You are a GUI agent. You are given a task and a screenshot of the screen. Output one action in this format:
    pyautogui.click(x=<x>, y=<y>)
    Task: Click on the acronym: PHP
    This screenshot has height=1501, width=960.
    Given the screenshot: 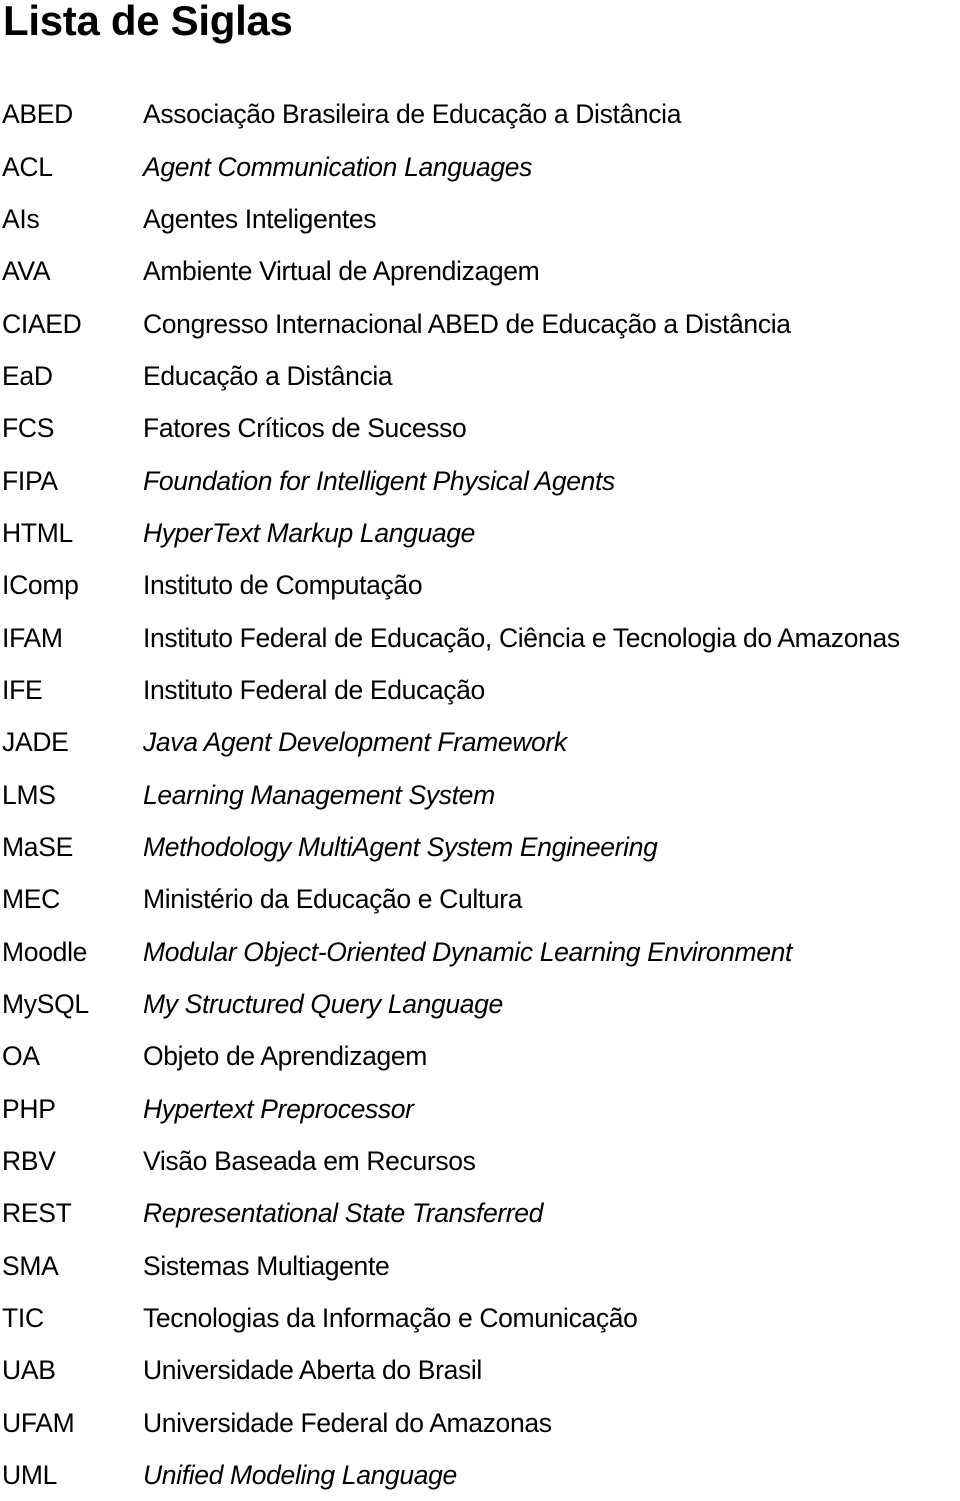 What is the action you would take?
    pyautogui.click(x=29, y=1108)
    